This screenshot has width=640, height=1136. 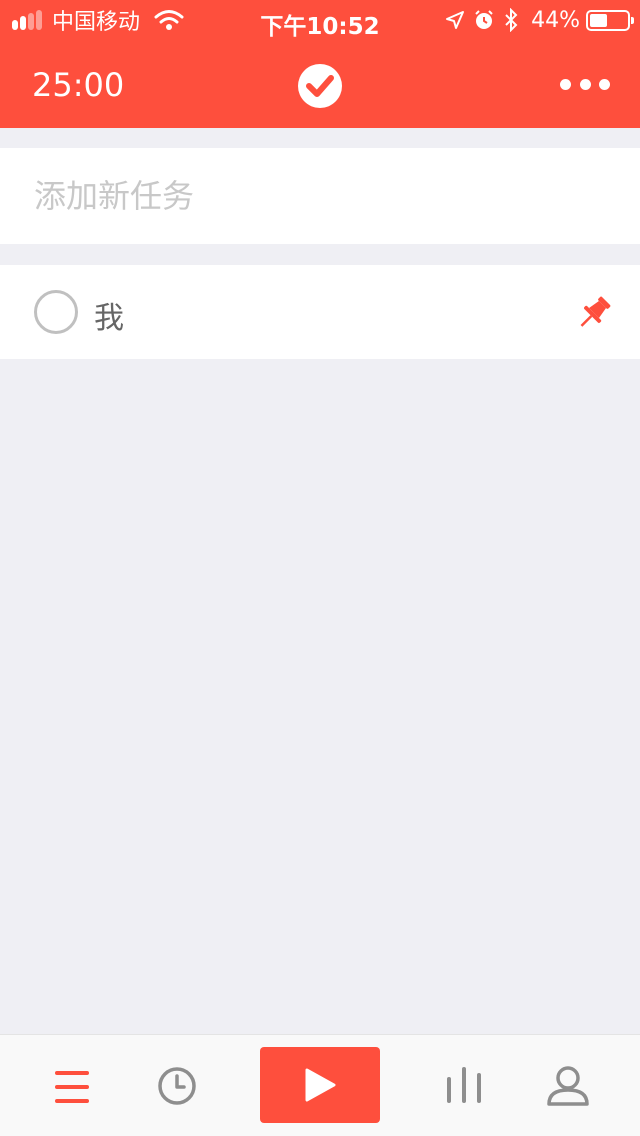 I want to click on tab-list, so click(x=72, y=1087).